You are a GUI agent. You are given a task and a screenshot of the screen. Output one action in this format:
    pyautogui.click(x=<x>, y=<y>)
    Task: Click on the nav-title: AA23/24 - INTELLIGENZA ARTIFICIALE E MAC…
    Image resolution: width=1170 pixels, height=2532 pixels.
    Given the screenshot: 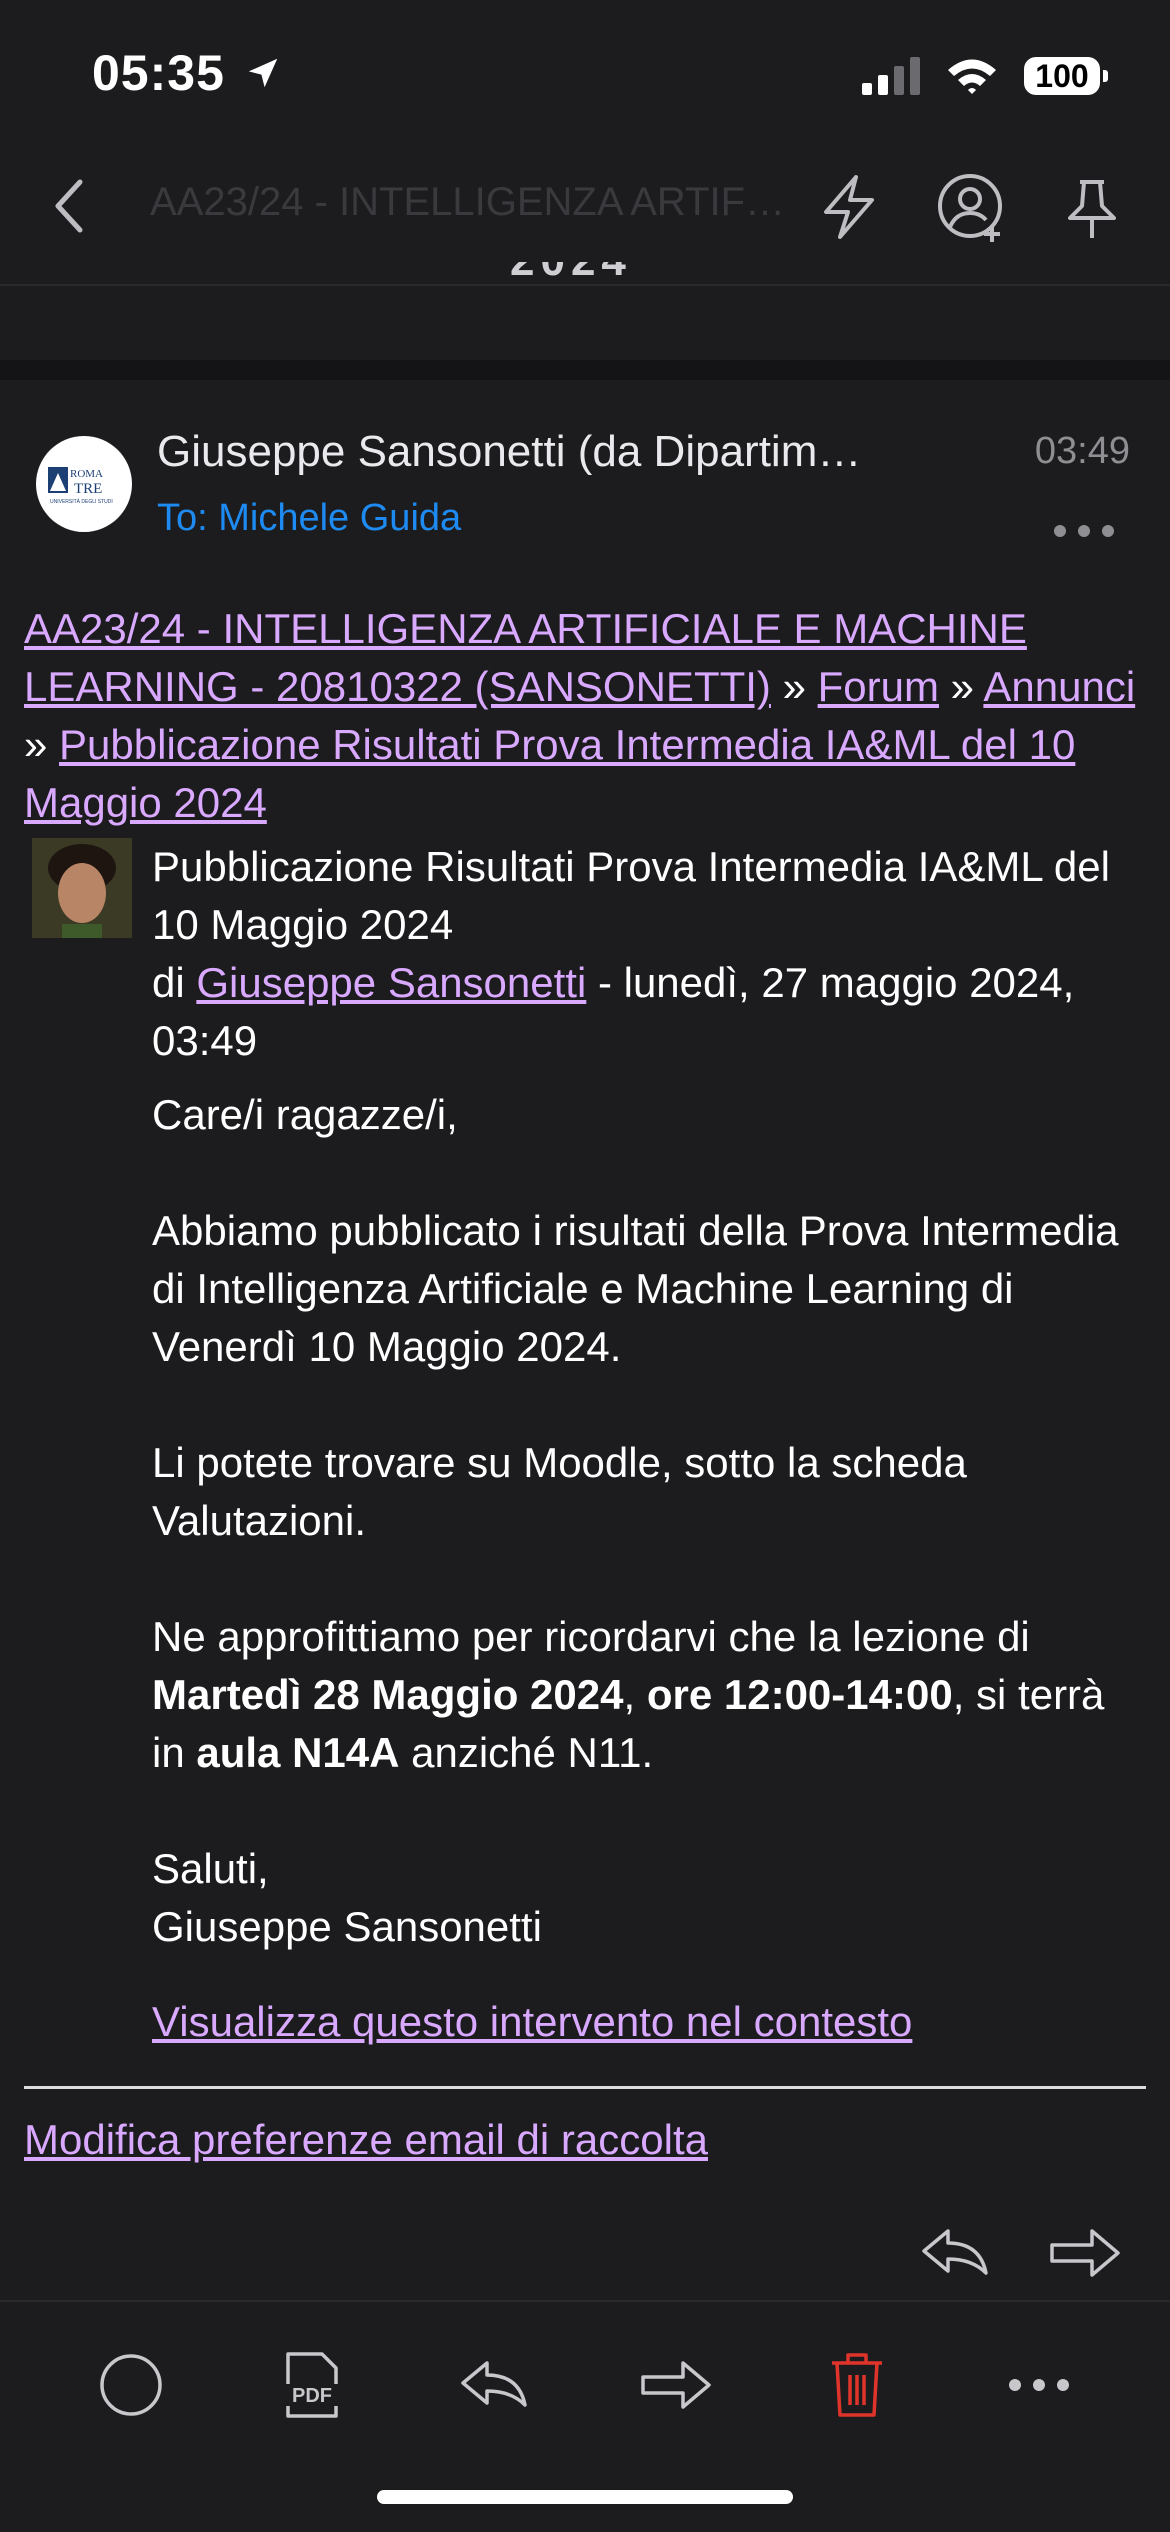 What is the action you would take?
    pyautogui.click(x=470, y=202)
    